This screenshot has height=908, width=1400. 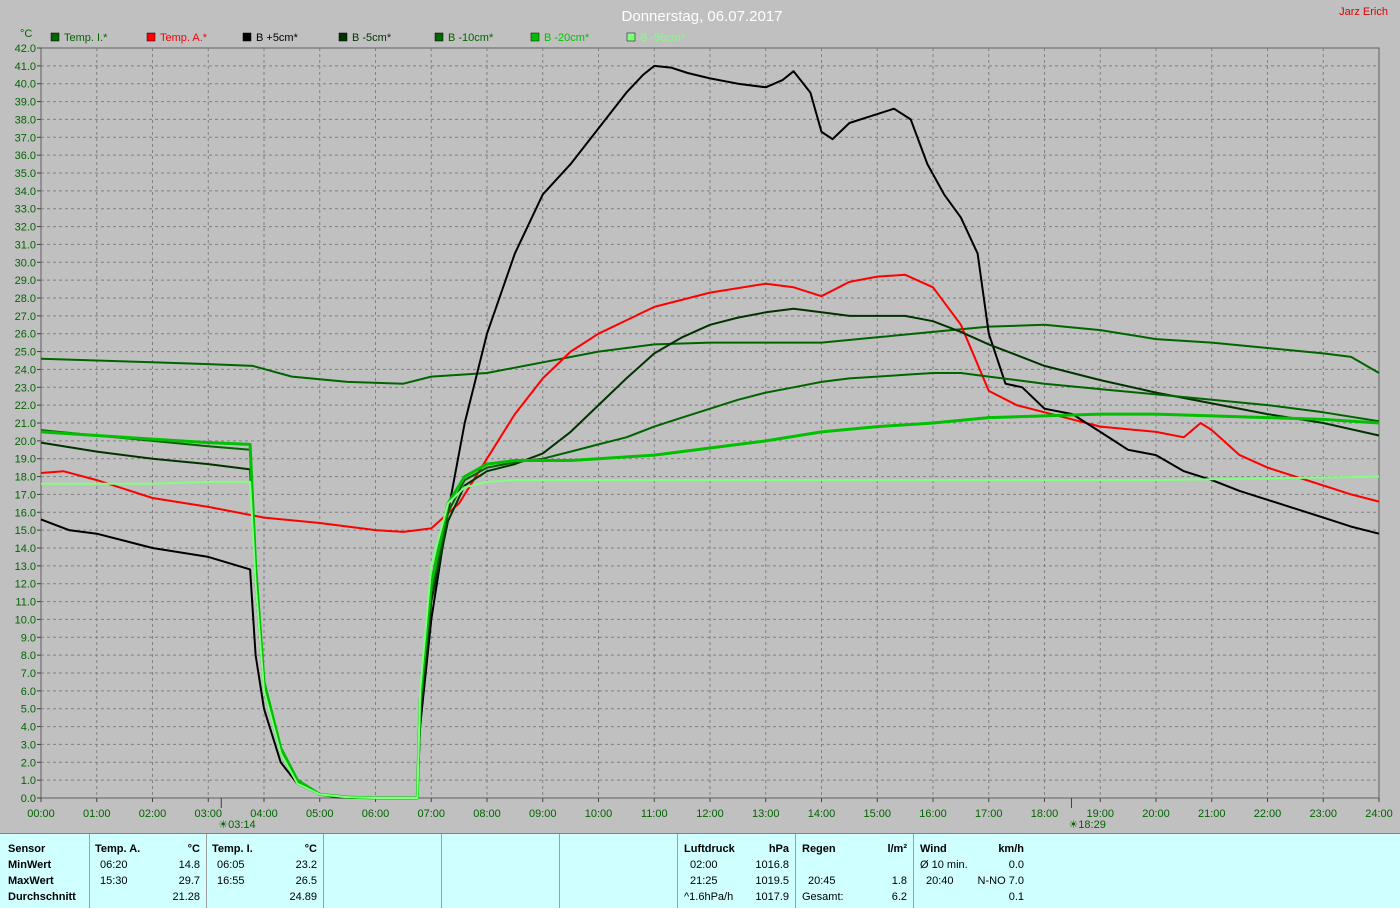 I want to click on x-tick-label: 15:00, so click(x=877, y=814).